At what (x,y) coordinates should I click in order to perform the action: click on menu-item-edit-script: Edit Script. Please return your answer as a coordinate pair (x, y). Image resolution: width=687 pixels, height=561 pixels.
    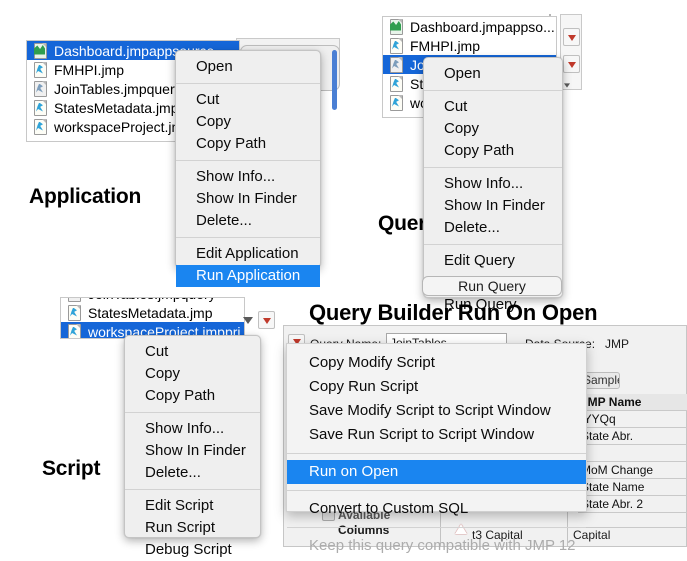
    Looking at the image, I should click on (192, 506).